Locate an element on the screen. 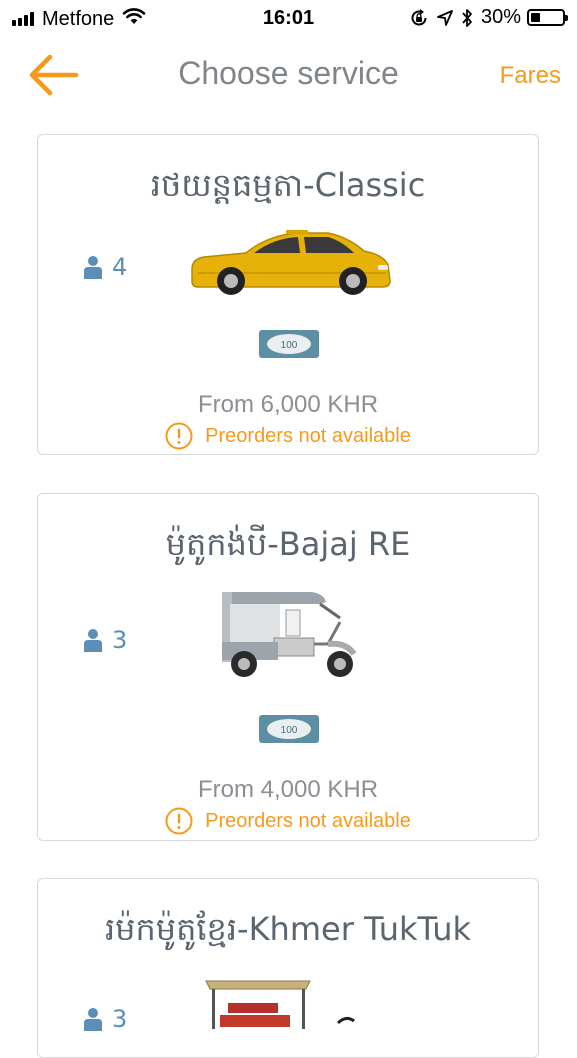  carrier-name: Metfone is located at coordinates (78, 18).